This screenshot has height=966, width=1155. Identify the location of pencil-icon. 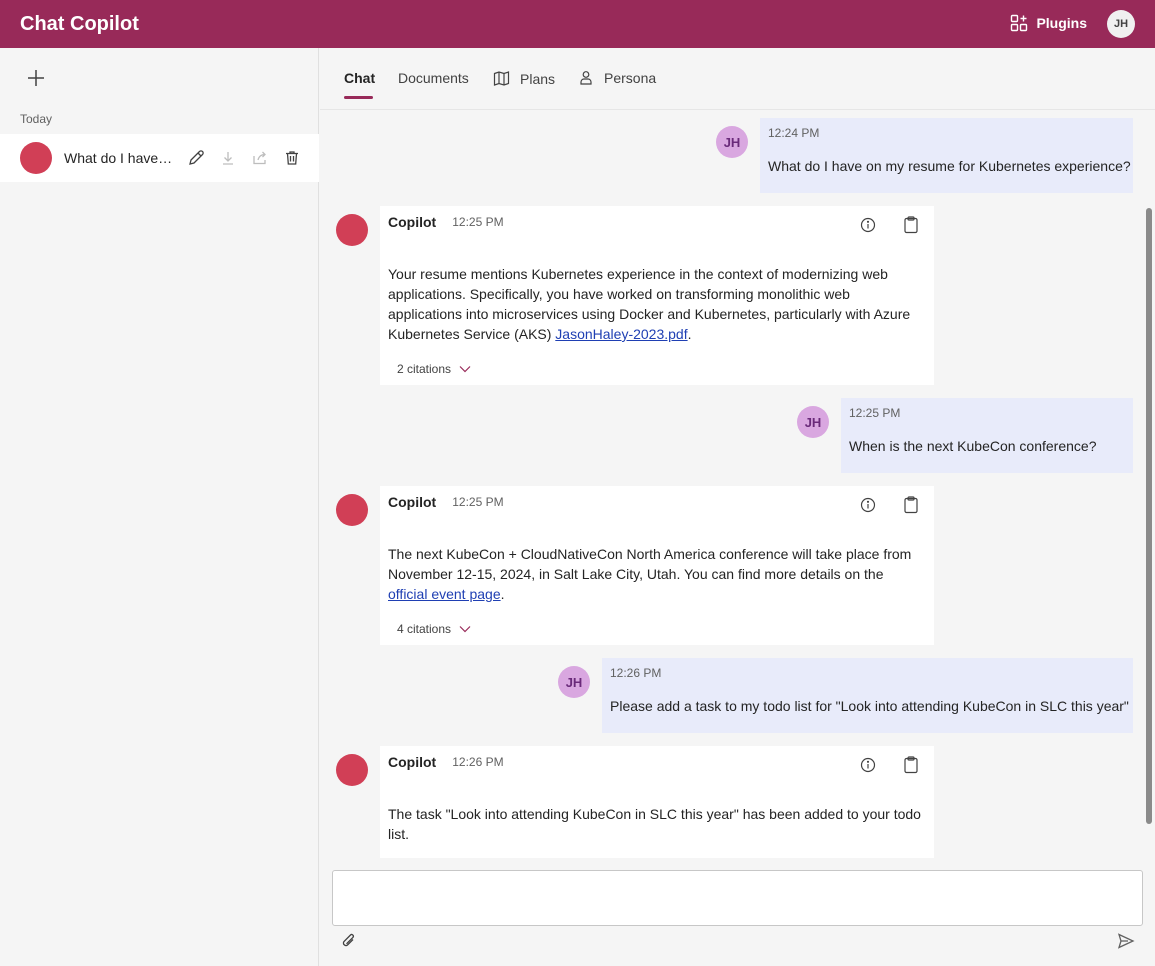
(196, 157).